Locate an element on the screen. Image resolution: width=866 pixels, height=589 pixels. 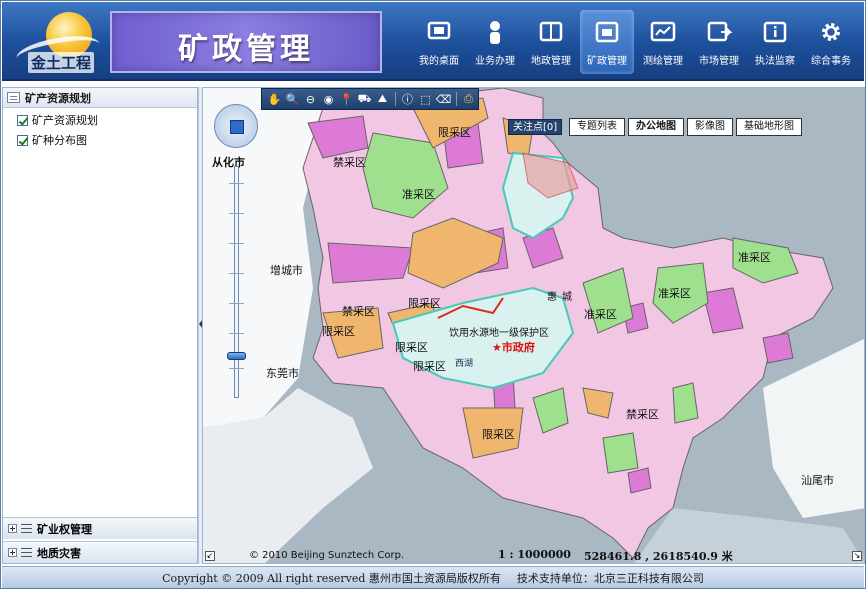
map-label-gov: ★市政府 is located at coordinates (513, 347).